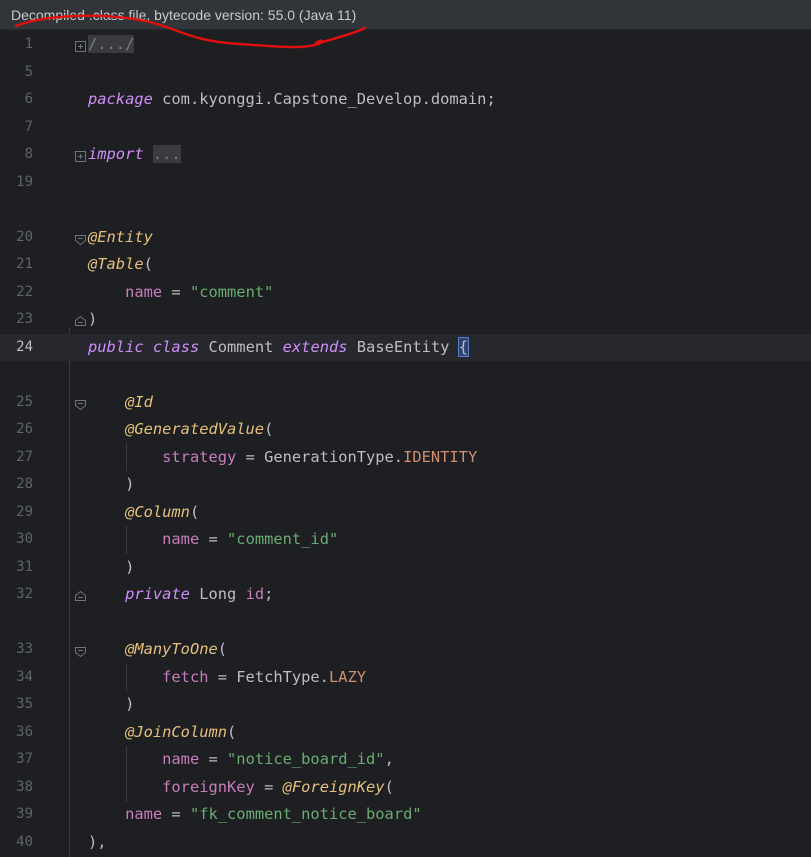 This screenshot has width=811, height=857. I want to click on code-text: /.../, so click(111, 44).